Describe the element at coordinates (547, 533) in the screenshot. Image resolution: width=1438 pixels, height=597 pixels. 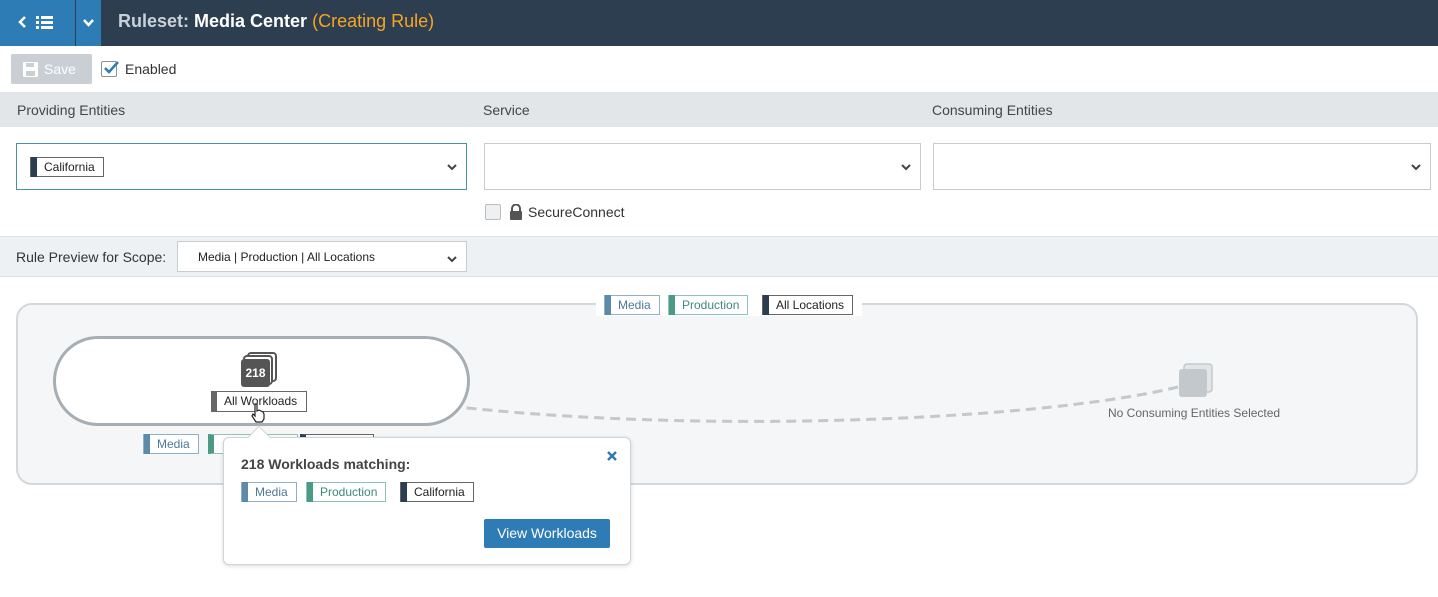
I see `view-workloads-button: View Workloads` at that location.